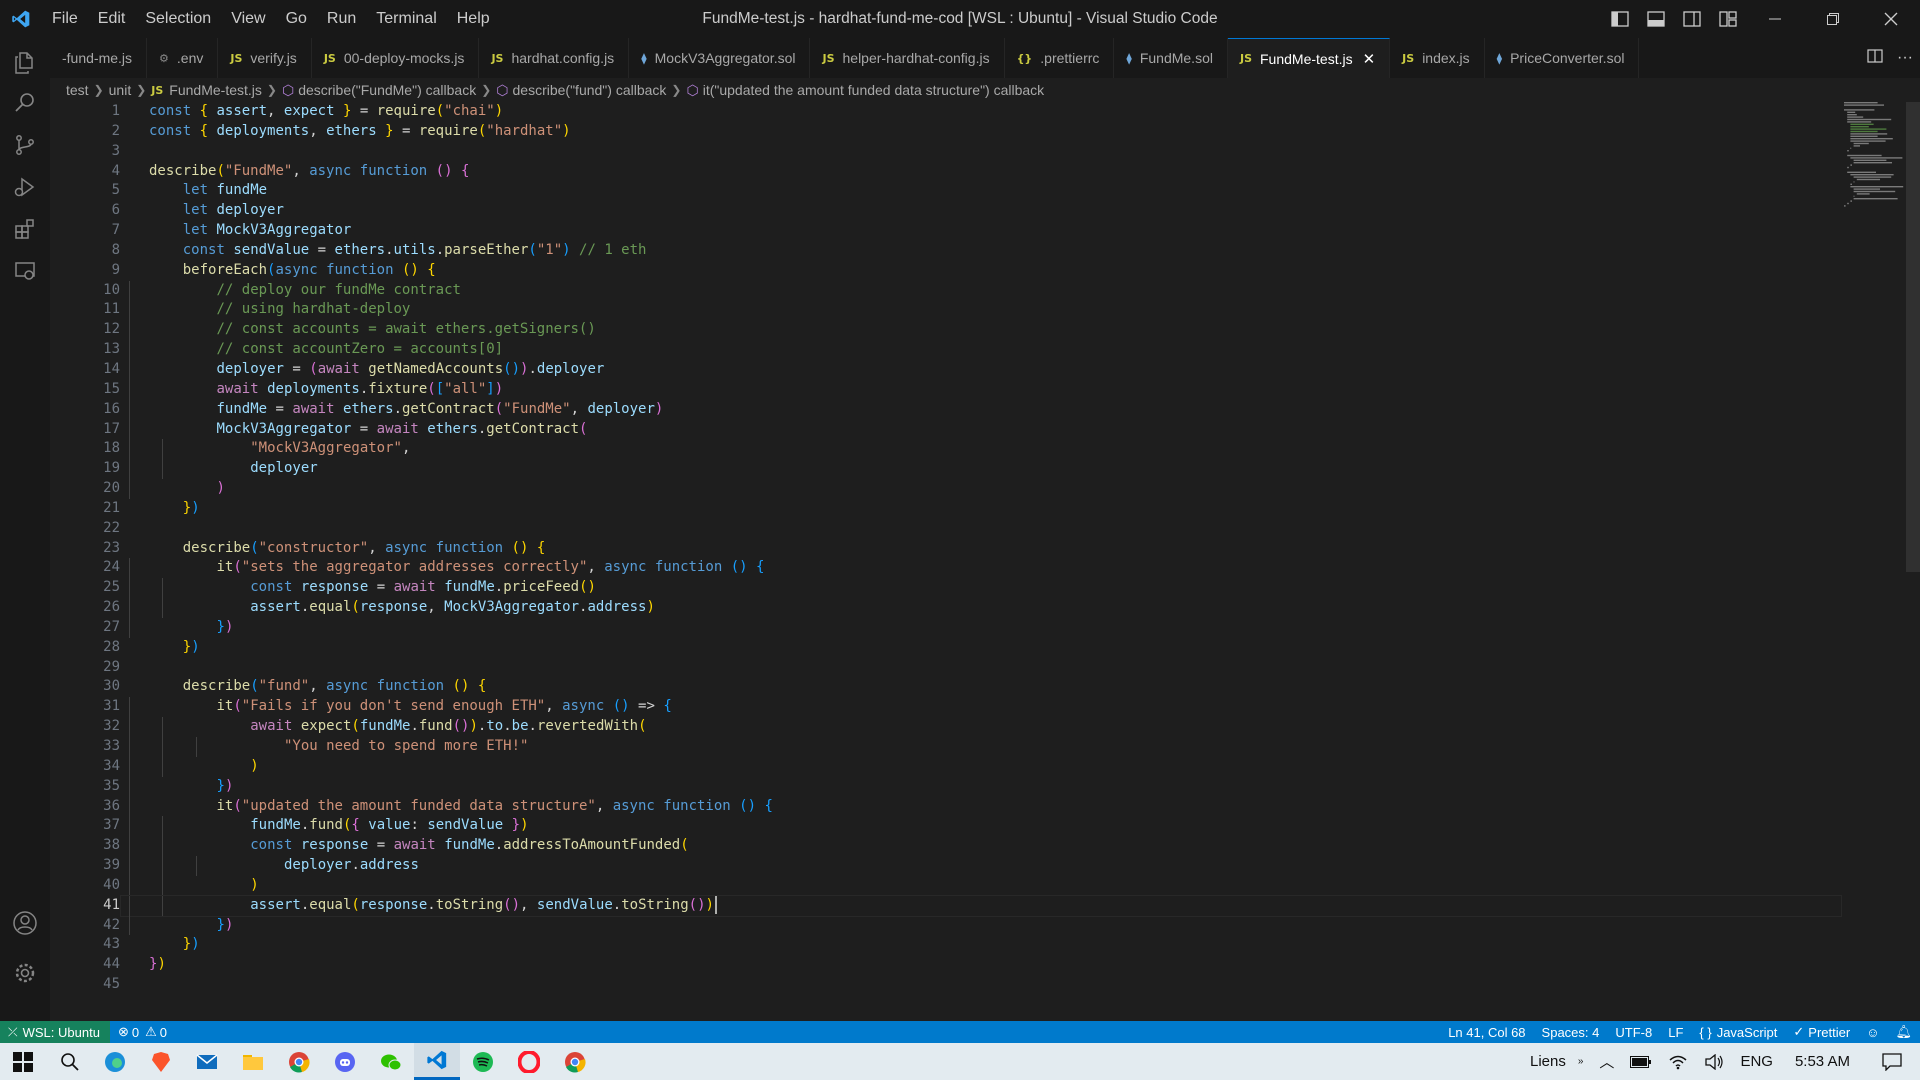  Describe the element at coordinates (215, 90) in the screenshot. I see `breadcrumb-file: FundMe-test.js` at that location.